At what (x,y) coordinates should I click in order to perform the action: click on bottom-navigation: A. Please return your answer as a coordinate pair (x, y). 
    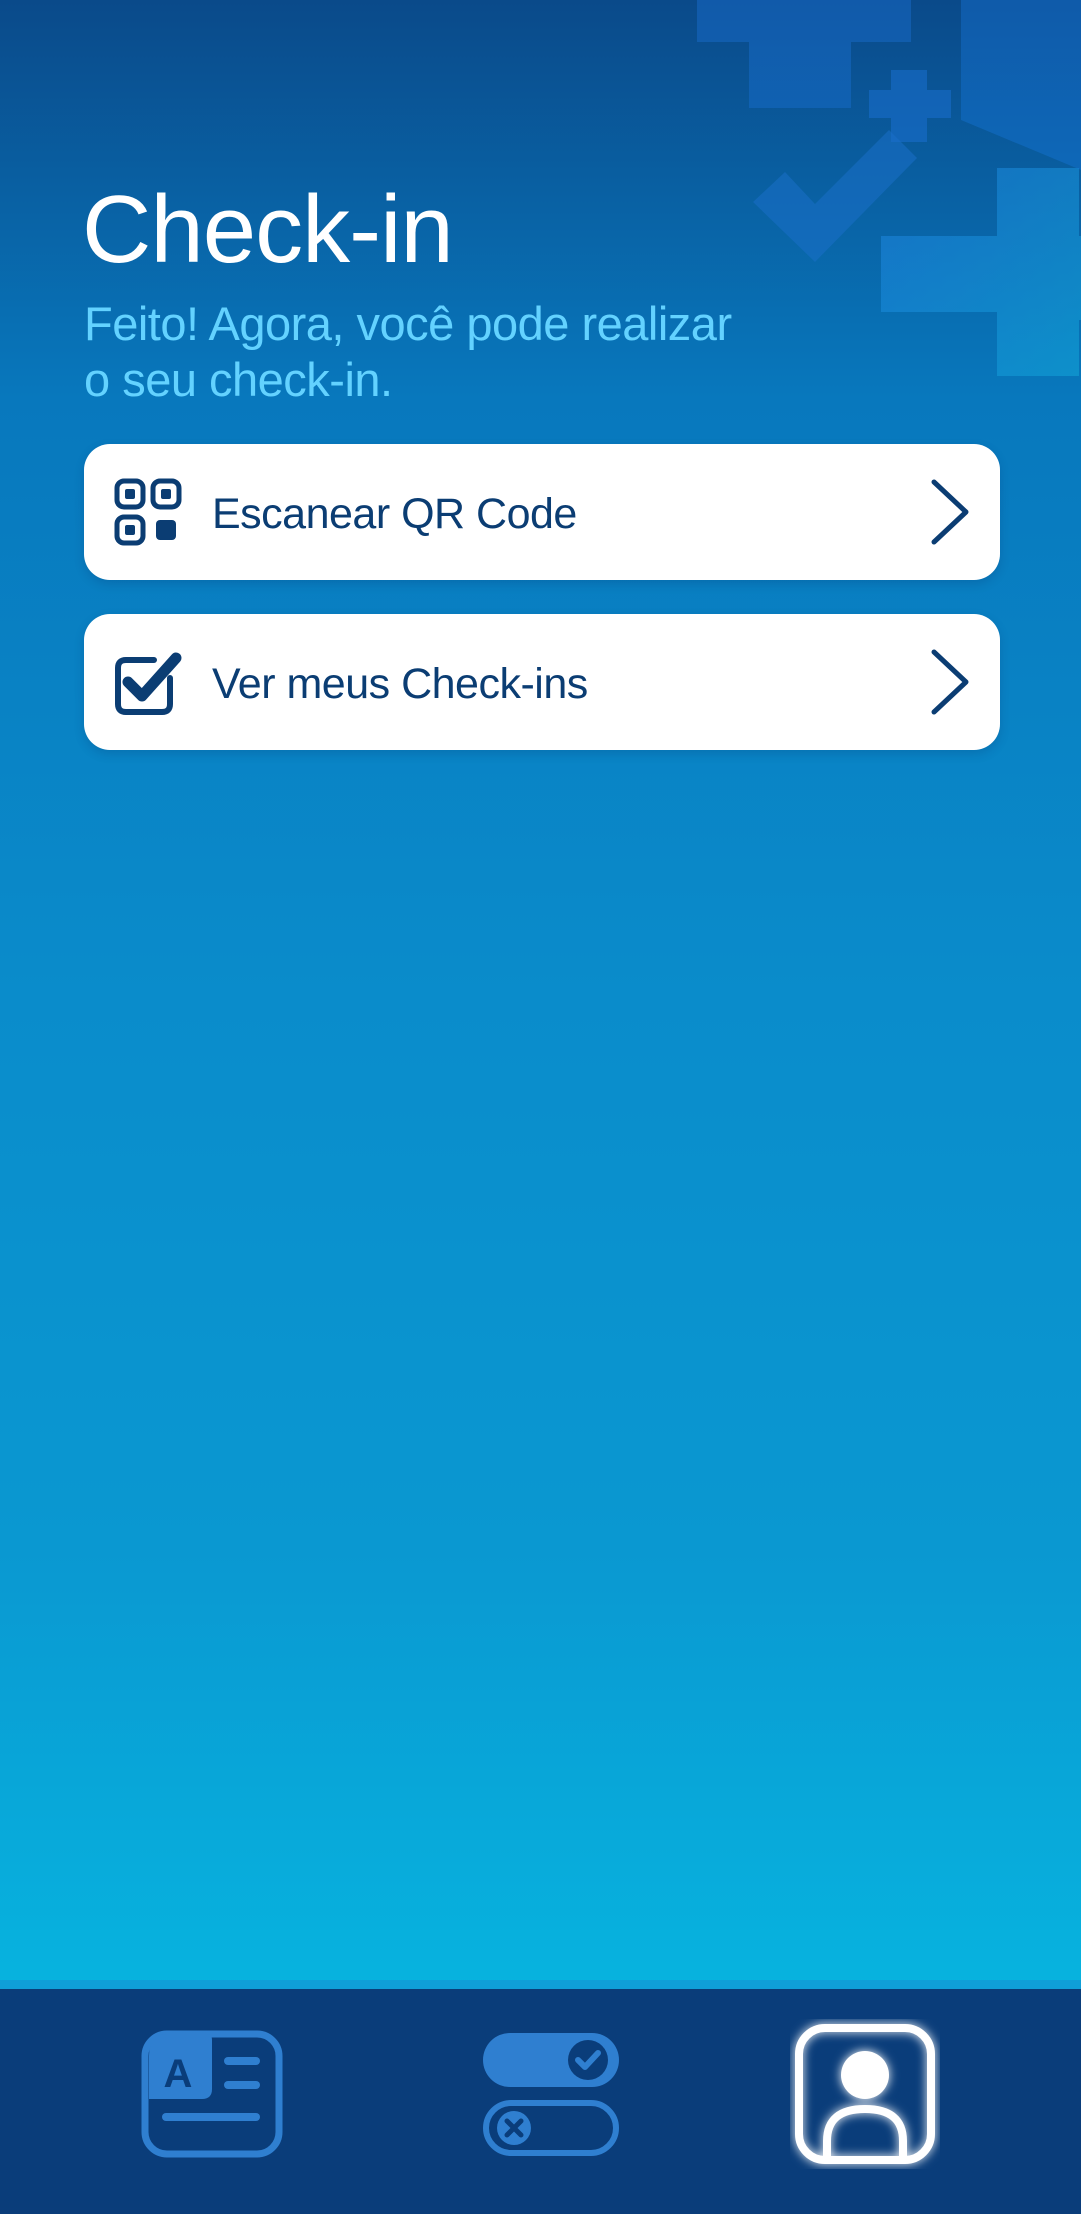
    Looking at the image, I should click on (540, 2097).